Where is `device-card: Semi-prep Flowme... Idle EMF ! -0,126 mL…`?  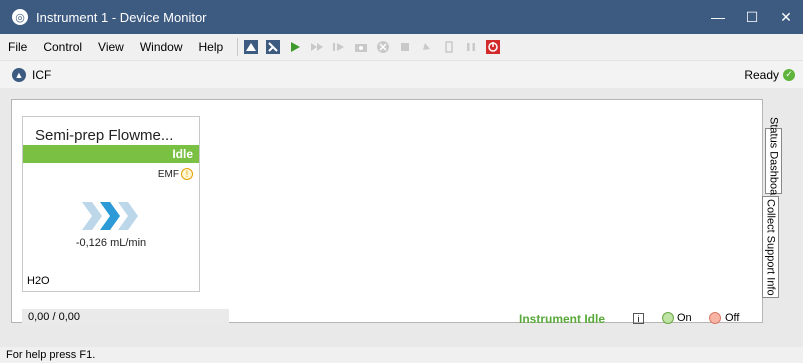 device-card: Semi-prep Flowme... Idle EMF ! -0,126 mL… is located at coordinates (111, 204).